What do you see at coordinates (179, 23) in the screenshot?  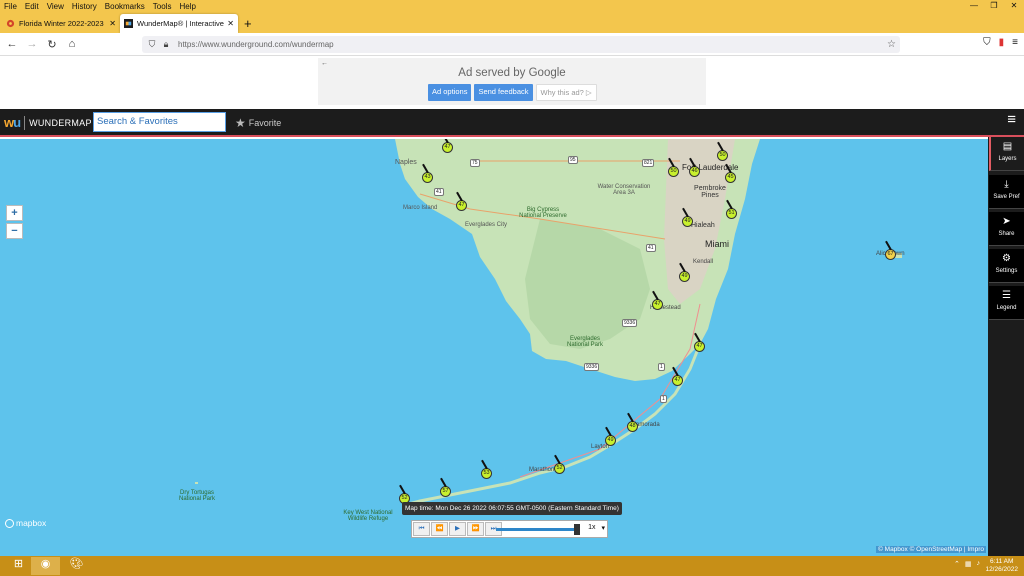 I see `tab-wundermap: WunderMap® | Interactive Wea ✕` at bounding box center [179, 23].